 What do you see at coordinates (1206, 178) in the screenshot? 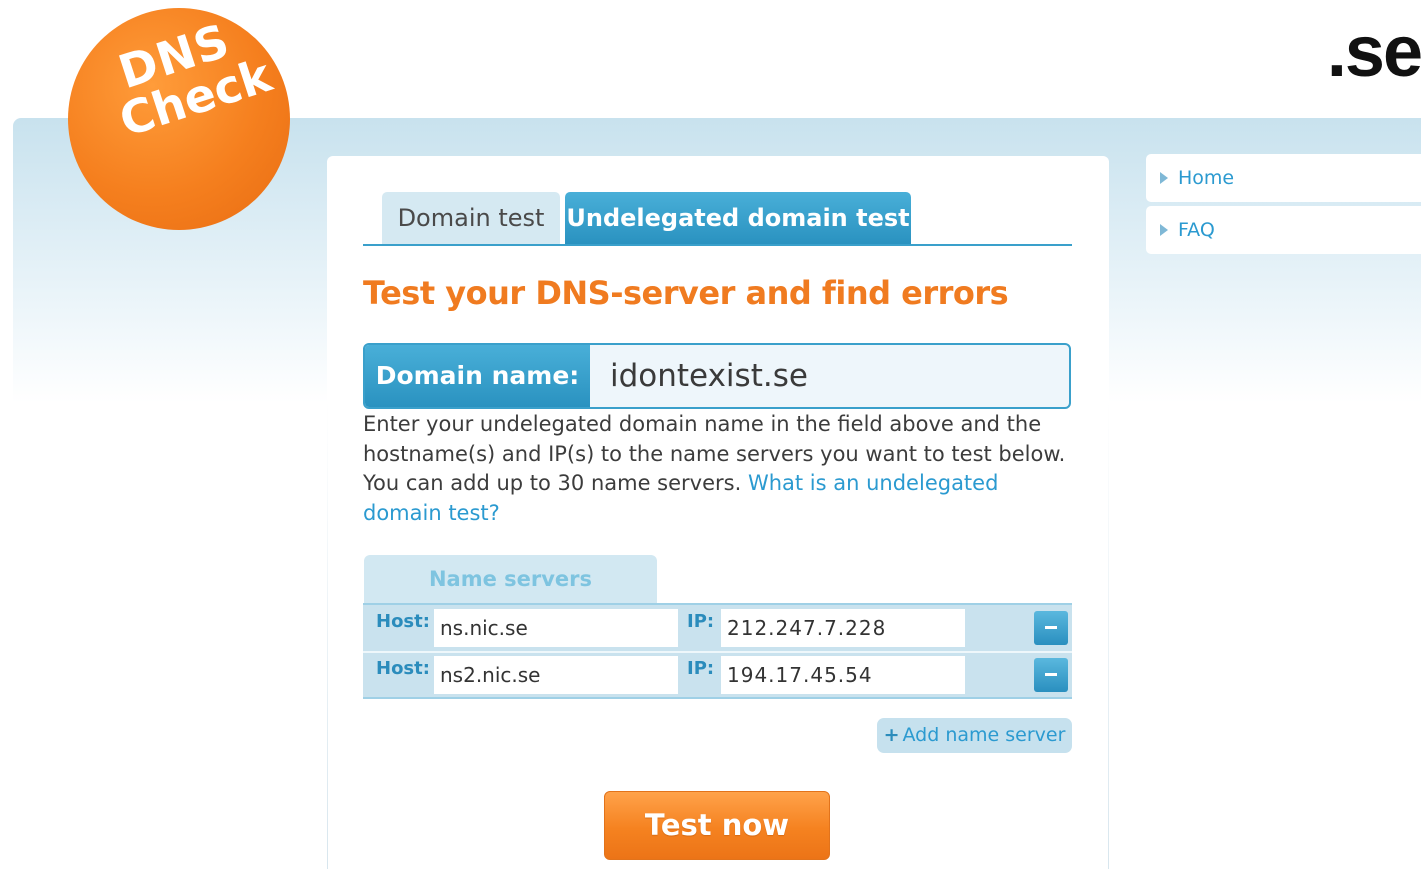
I see `nav-item-label: Home` at bounding box center [1206, 178].